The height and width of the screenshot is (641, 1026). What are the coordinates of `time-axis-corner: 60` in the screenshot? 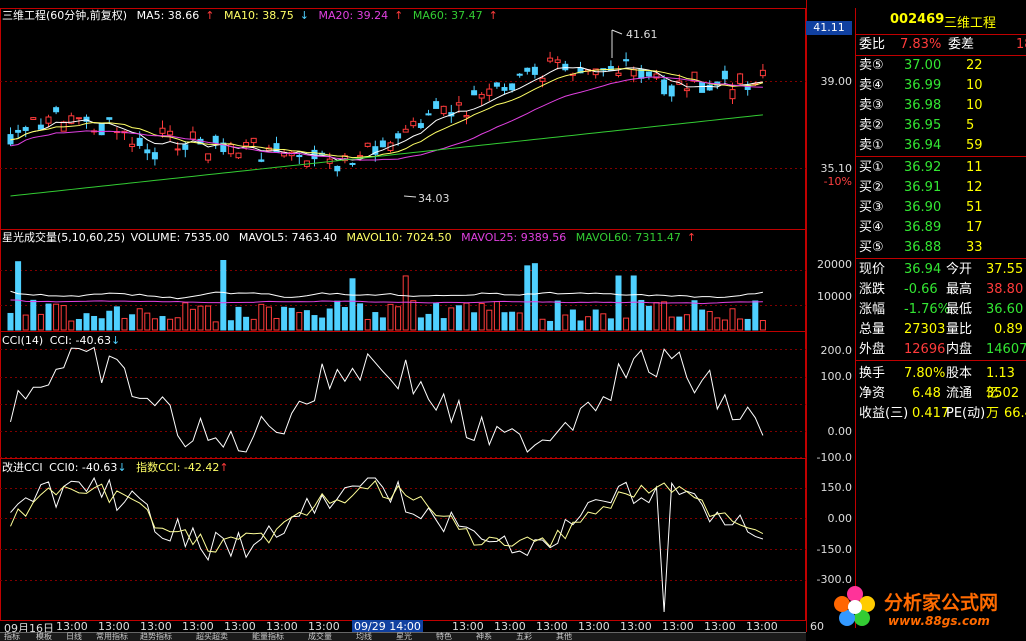 It's located at (817, 626).